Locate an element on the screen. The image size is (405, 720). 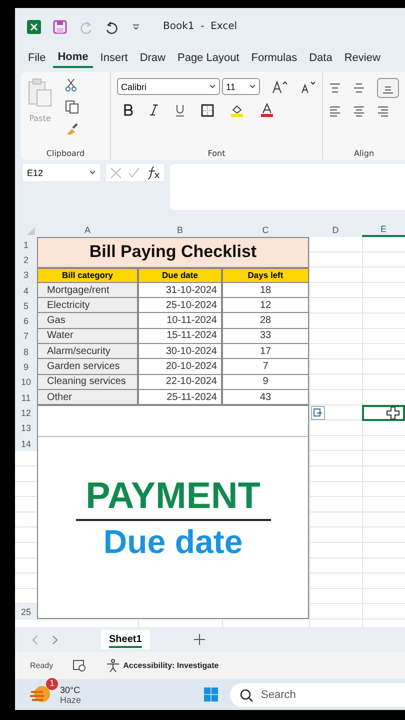
paste-options-icon is located at coordinates (318, 413).